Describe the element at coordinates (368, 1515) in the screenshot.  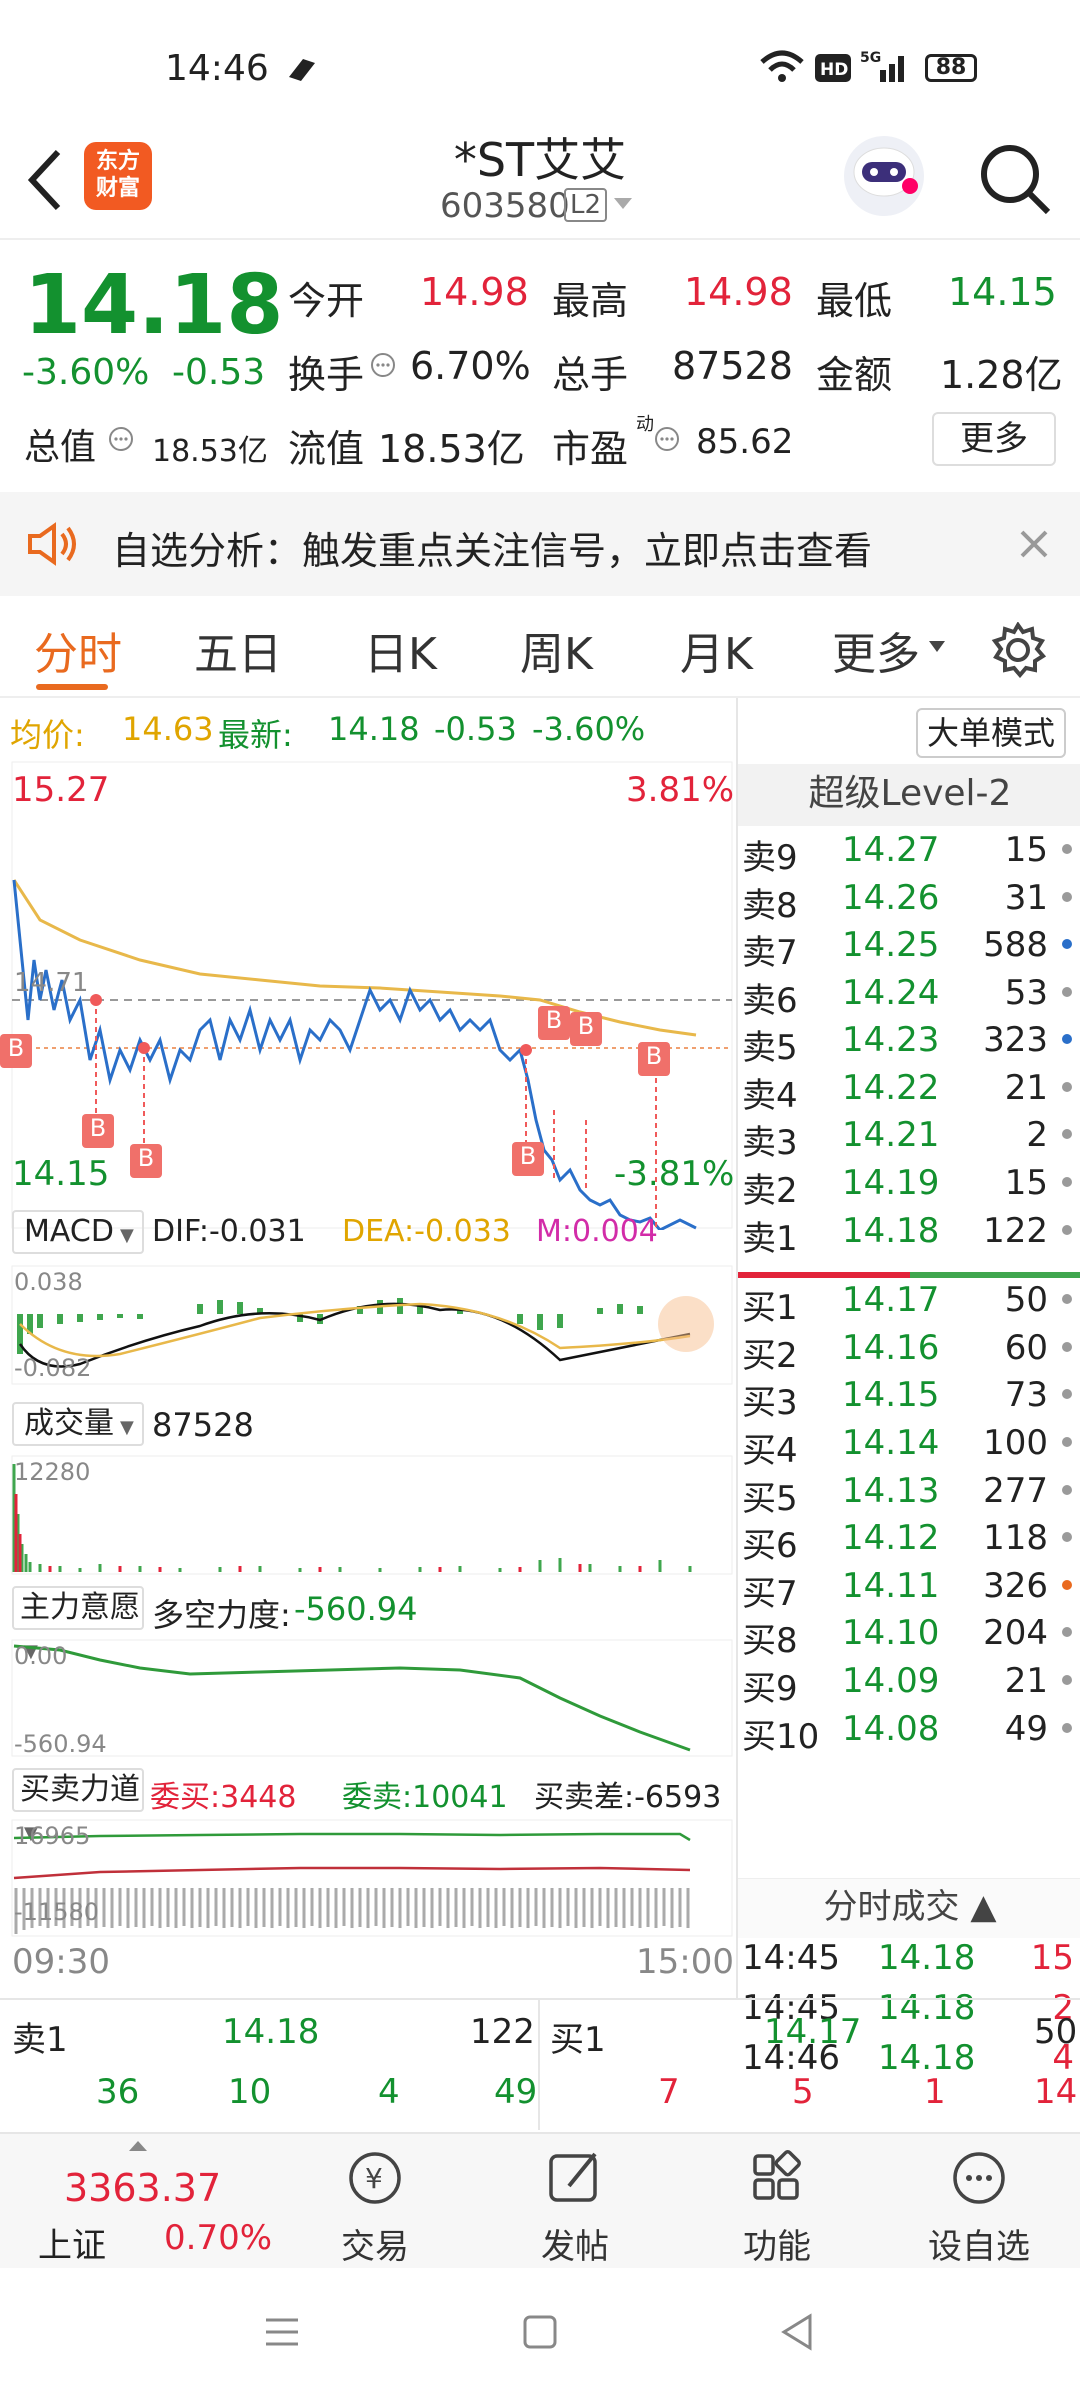
I see `volume-chart` at that location.